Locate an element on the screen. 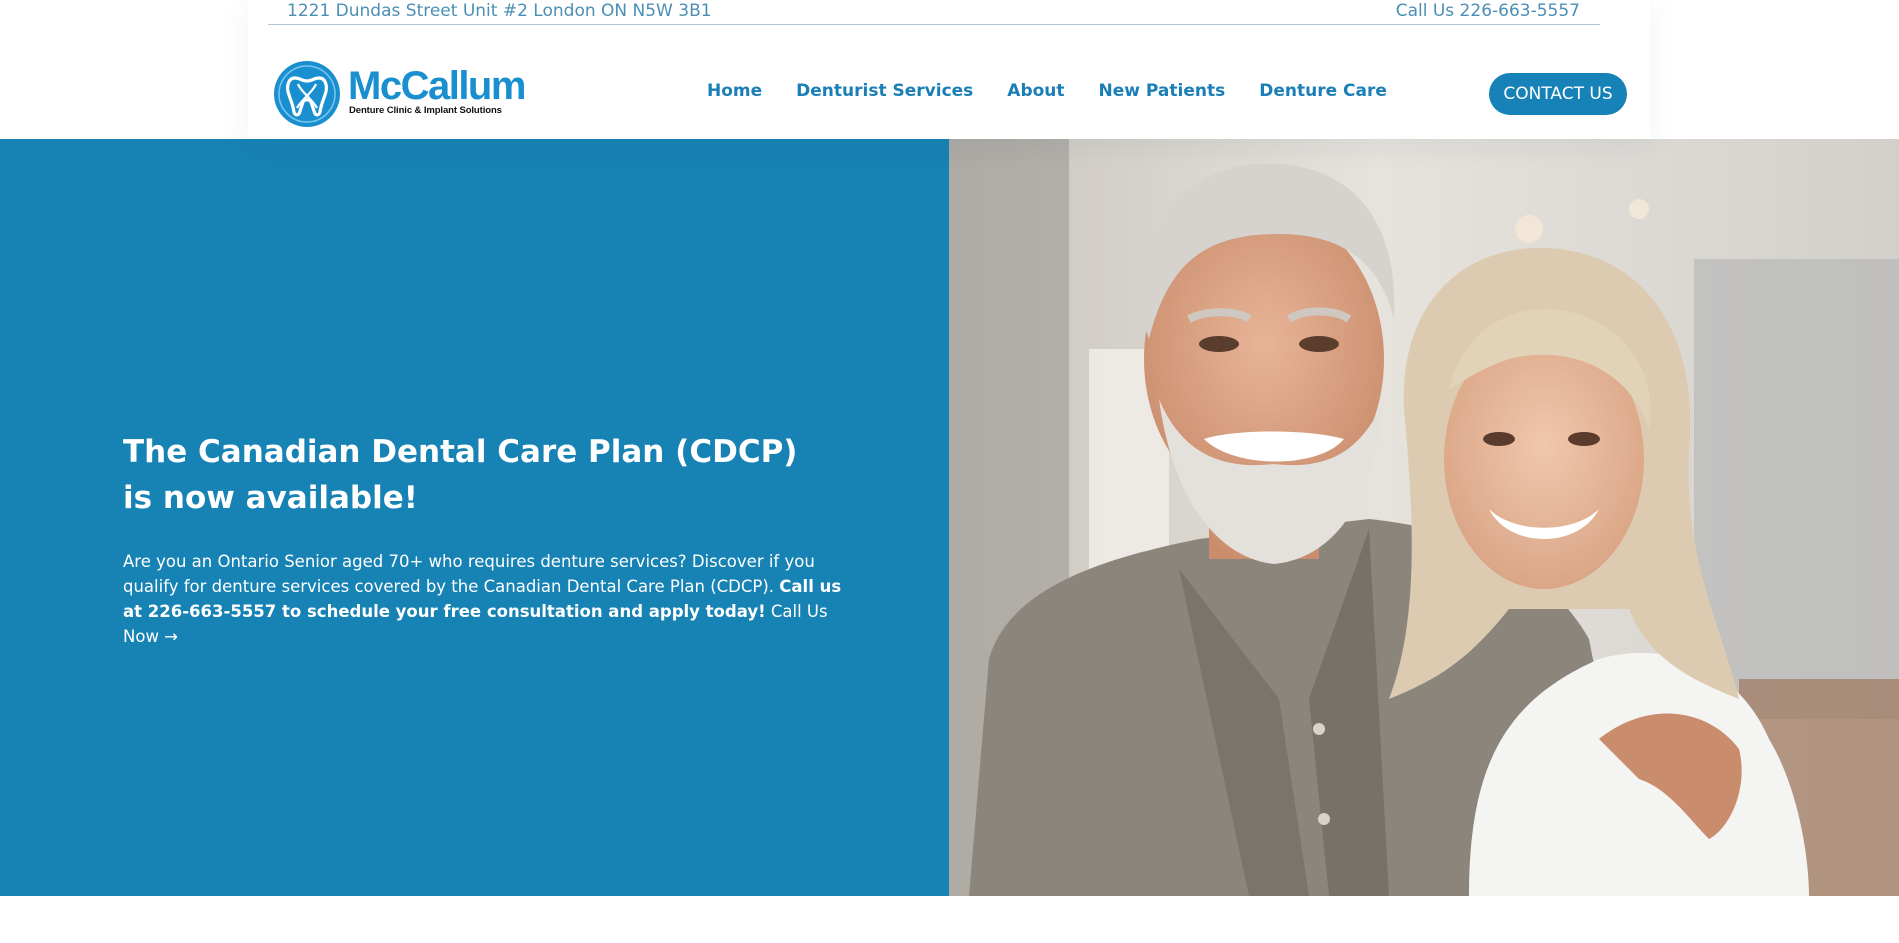 This screenshot has width=1899, height=943. nav-denture-care: Denture Care is located at coordinates (1323, 91).